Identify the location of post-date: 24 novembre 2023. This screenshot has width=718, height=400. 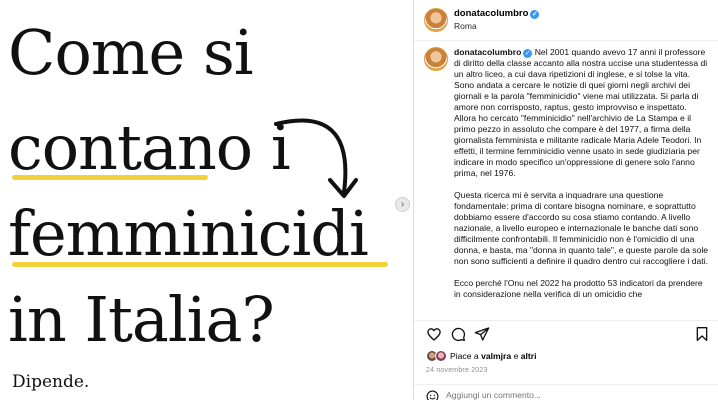
(457, 370).